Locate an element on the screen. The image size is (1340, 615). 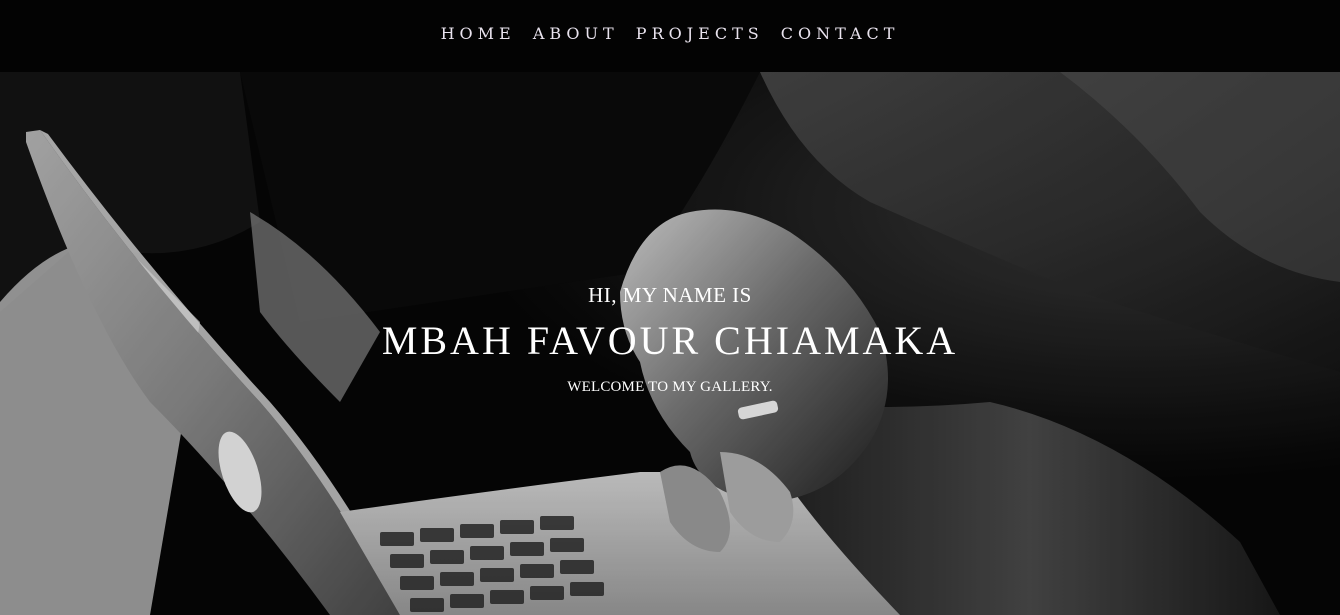
nav-link-projects: PROJECTS is located at coordinates (700, 33).